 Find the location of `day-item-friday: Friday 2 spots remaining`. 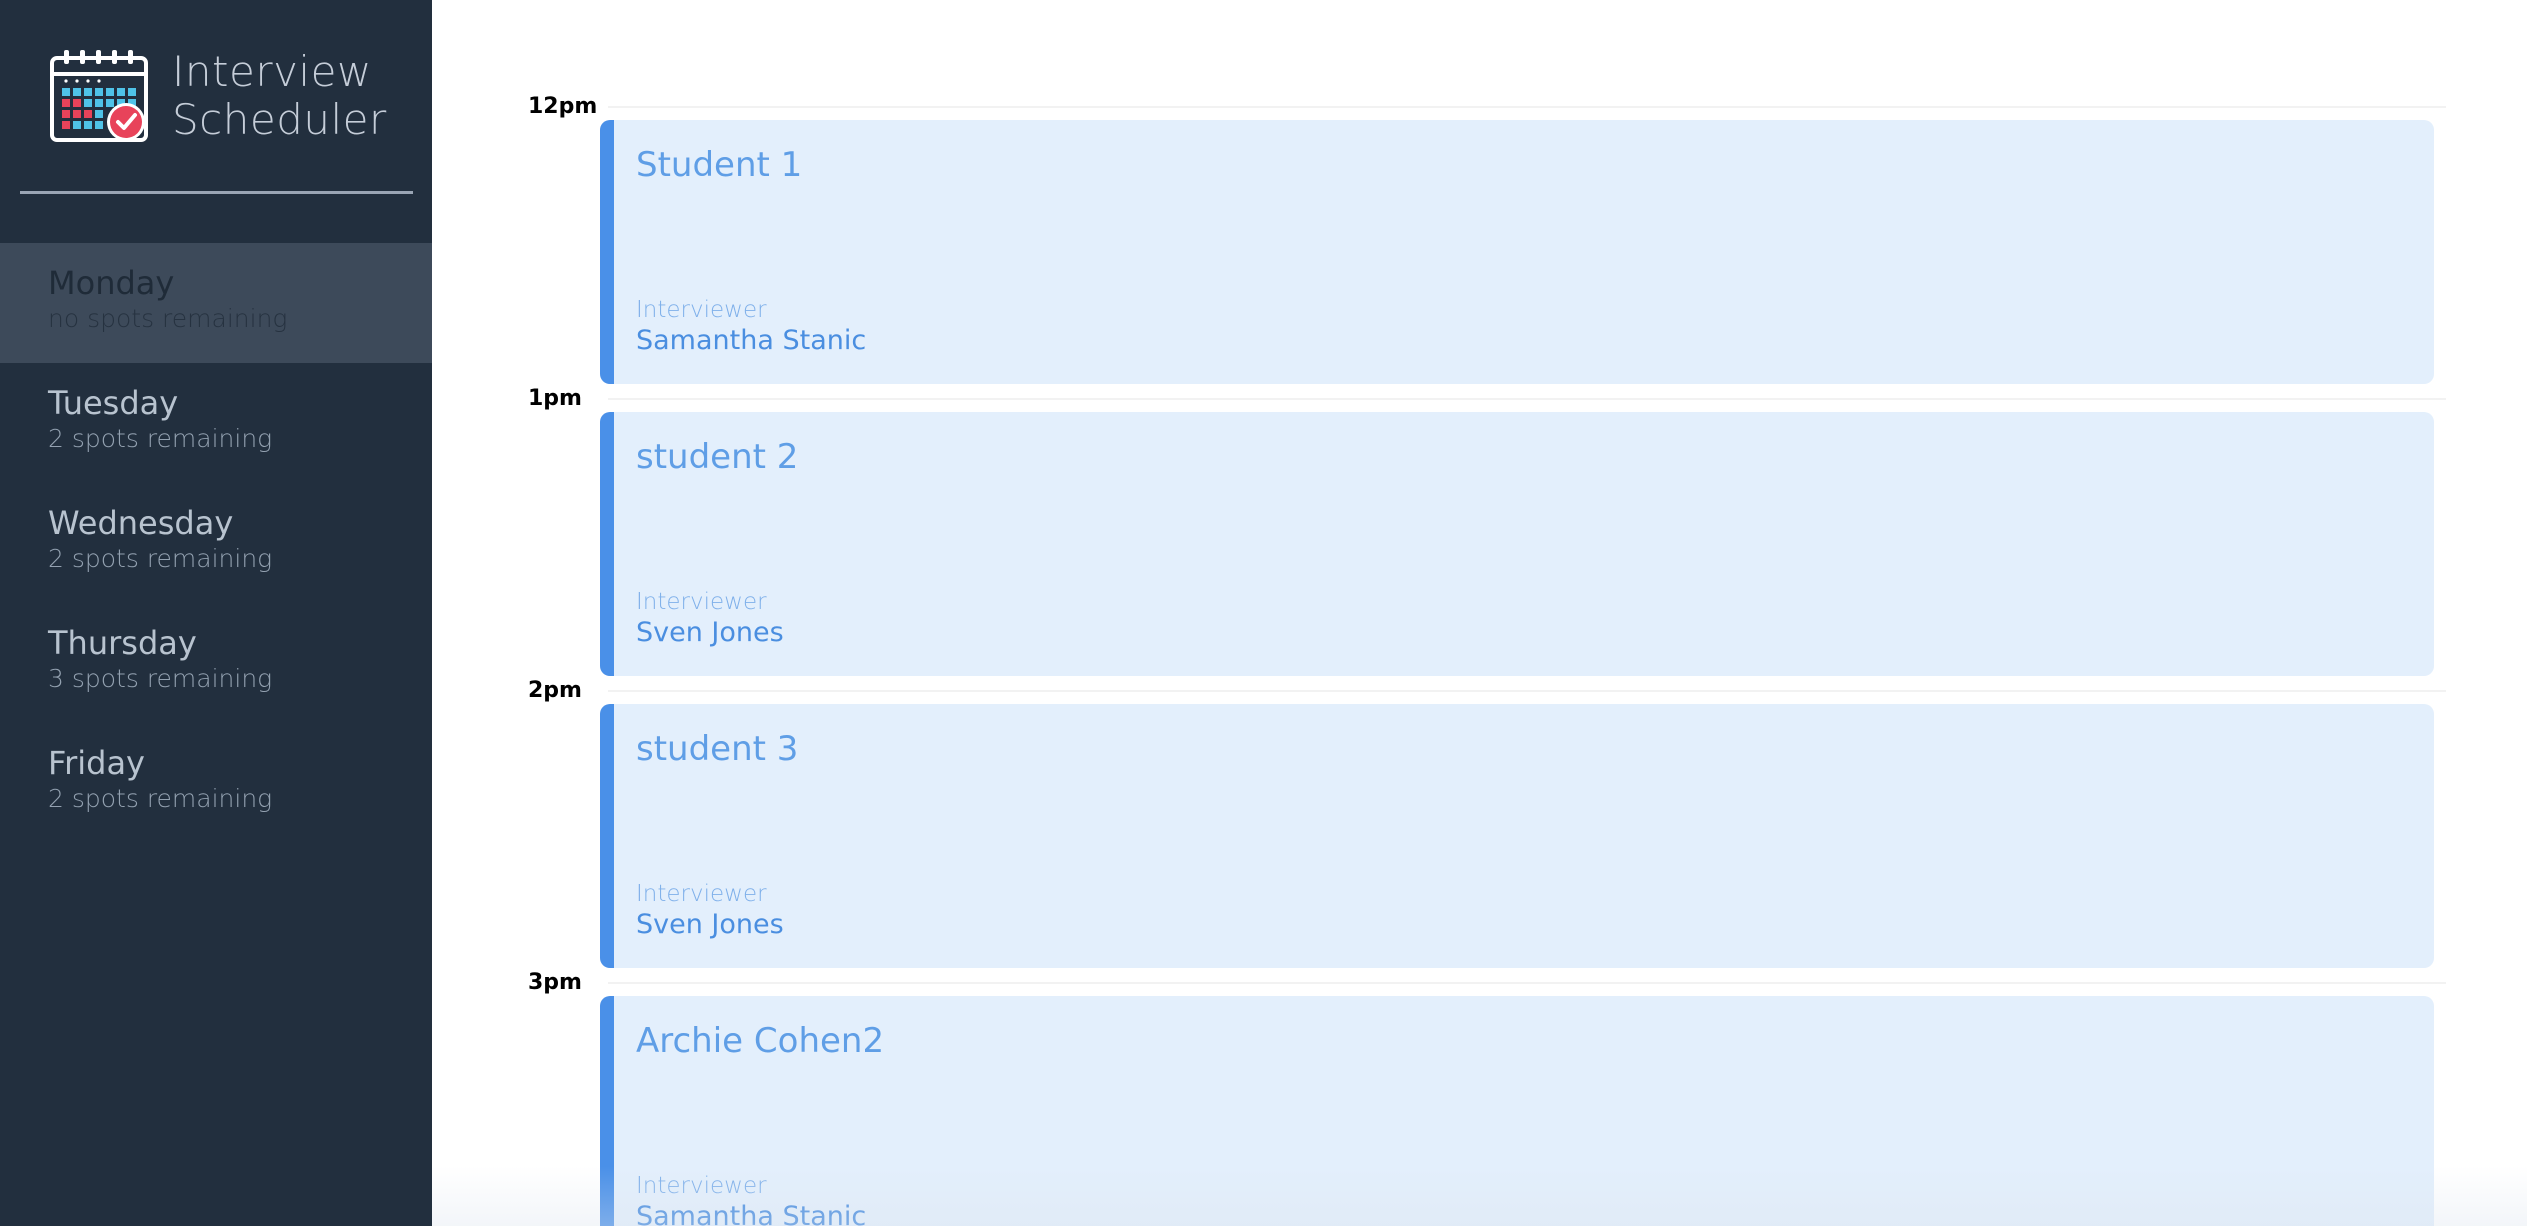

day-item-friday: Friday 2 spots remaining is located at coordinates (216, 783).